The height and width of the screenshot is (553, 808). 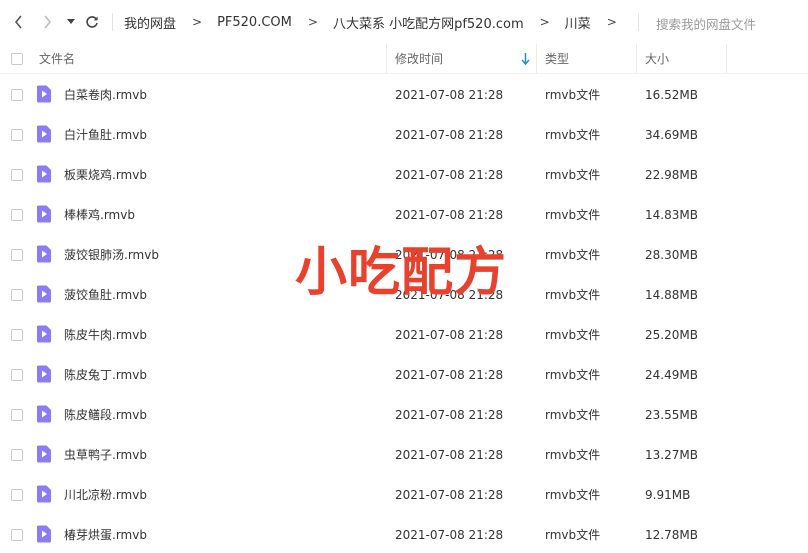 I want to click on file-name: 川北凉粉.rmvb, so click(x=105, y=494).